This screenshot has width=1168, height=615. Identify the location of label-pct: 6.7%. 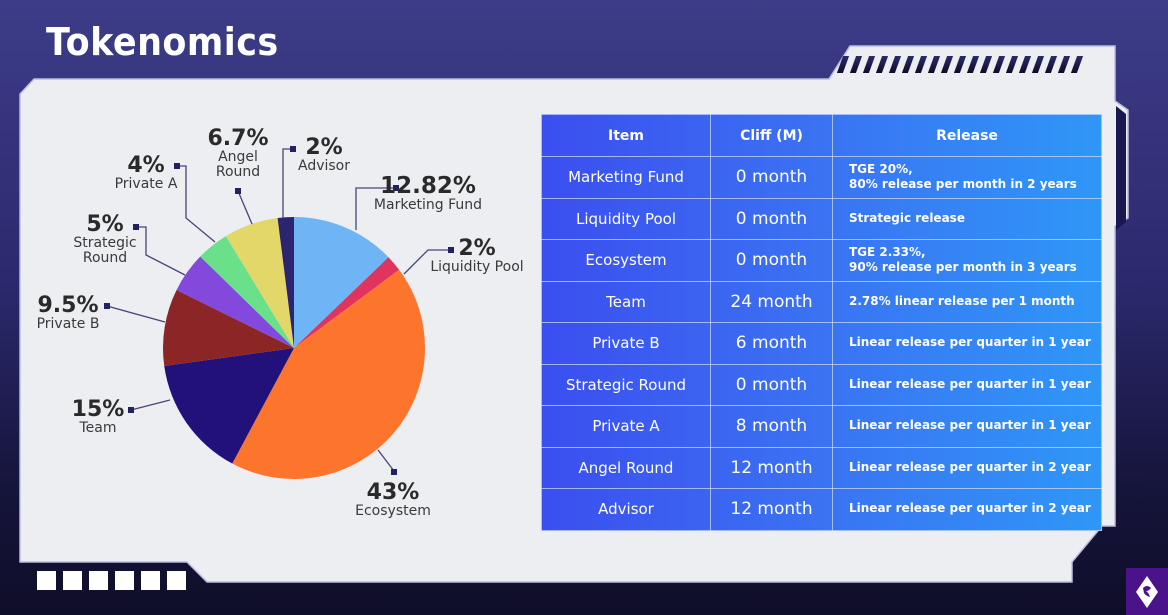
(238, 138).